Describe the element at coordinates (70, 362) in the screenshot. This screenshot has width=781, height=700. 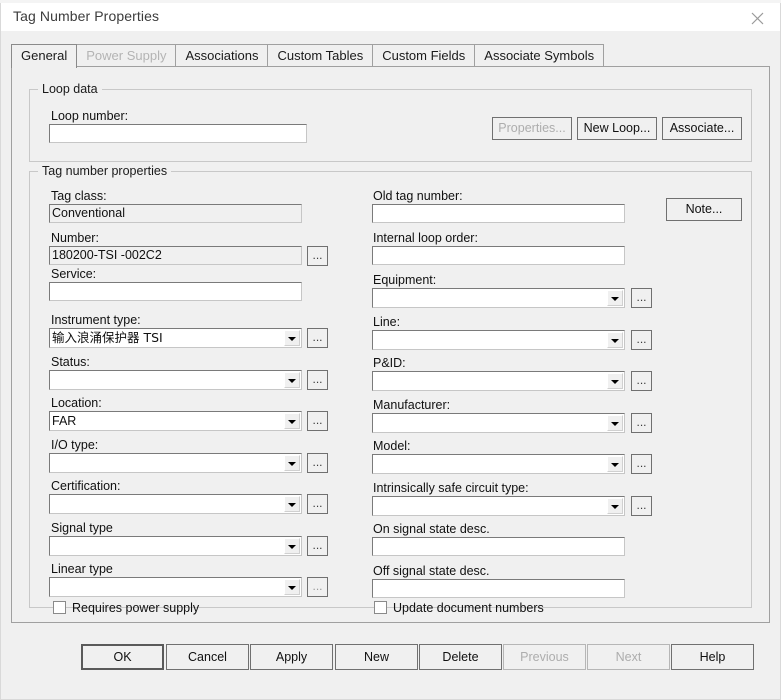
I see `status-label: Status:` at that location.